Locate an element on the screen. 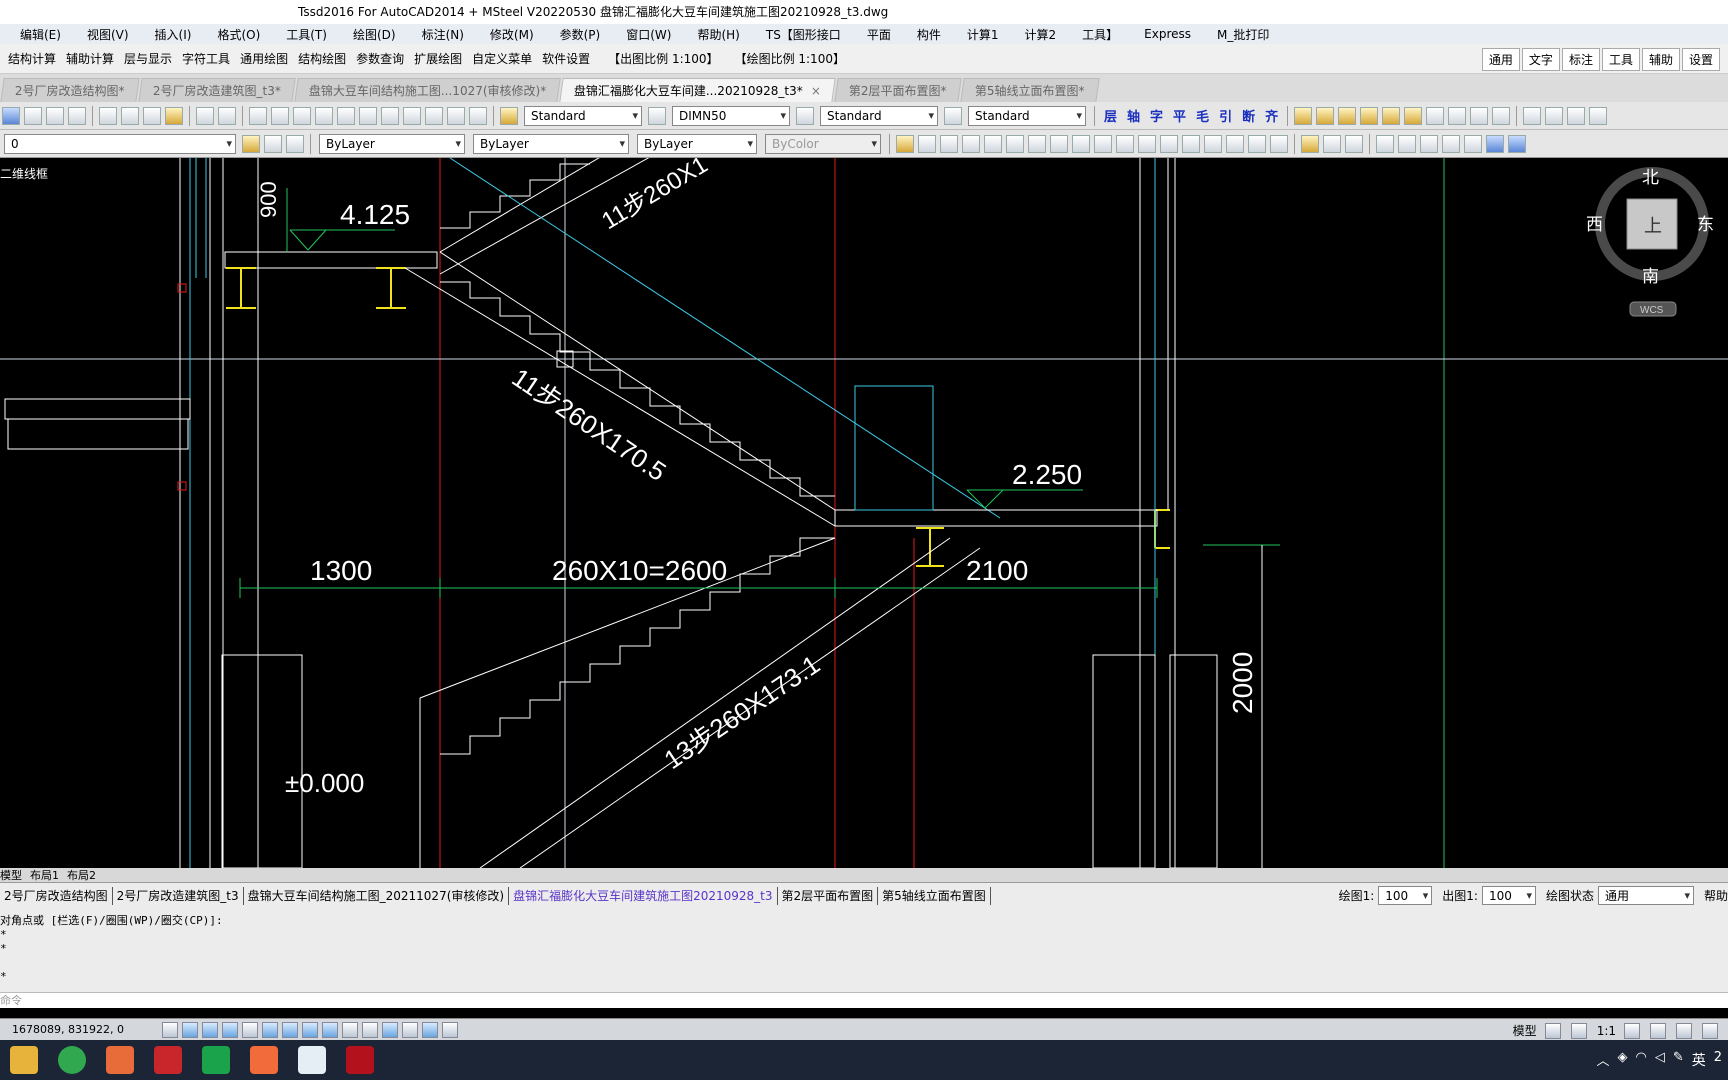  menu-item: 计算1 is located at coordinates (983, 34).